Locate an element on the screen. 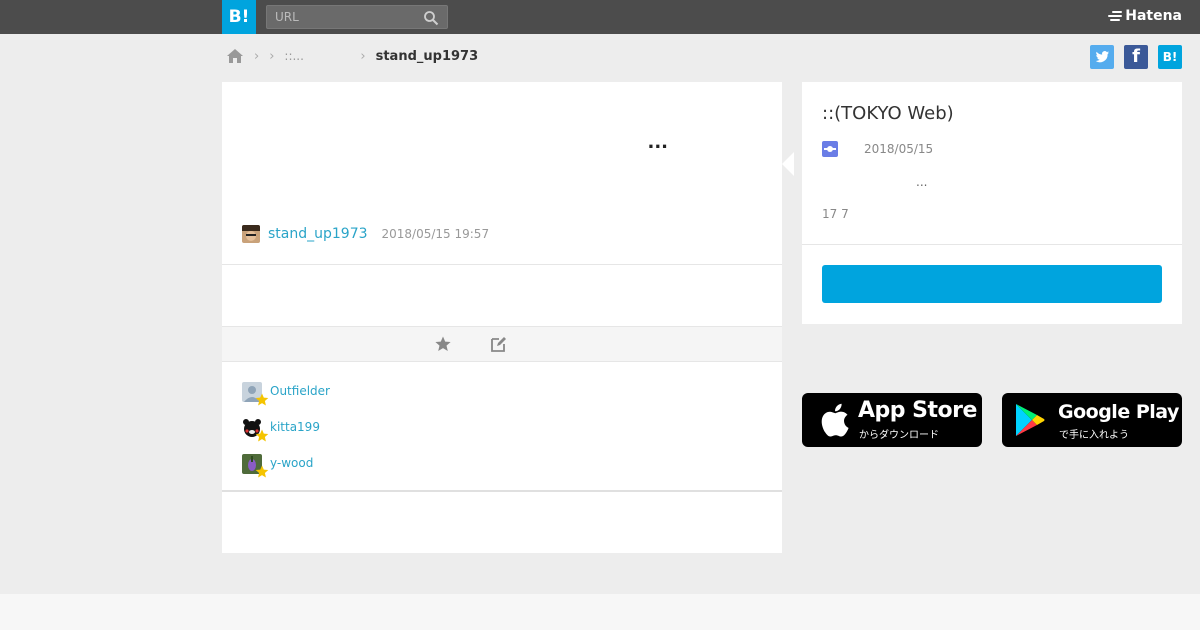 Image resolution: width=1200 pixels, height=630 pixels. star-icon is located at coordinates (443, 344).